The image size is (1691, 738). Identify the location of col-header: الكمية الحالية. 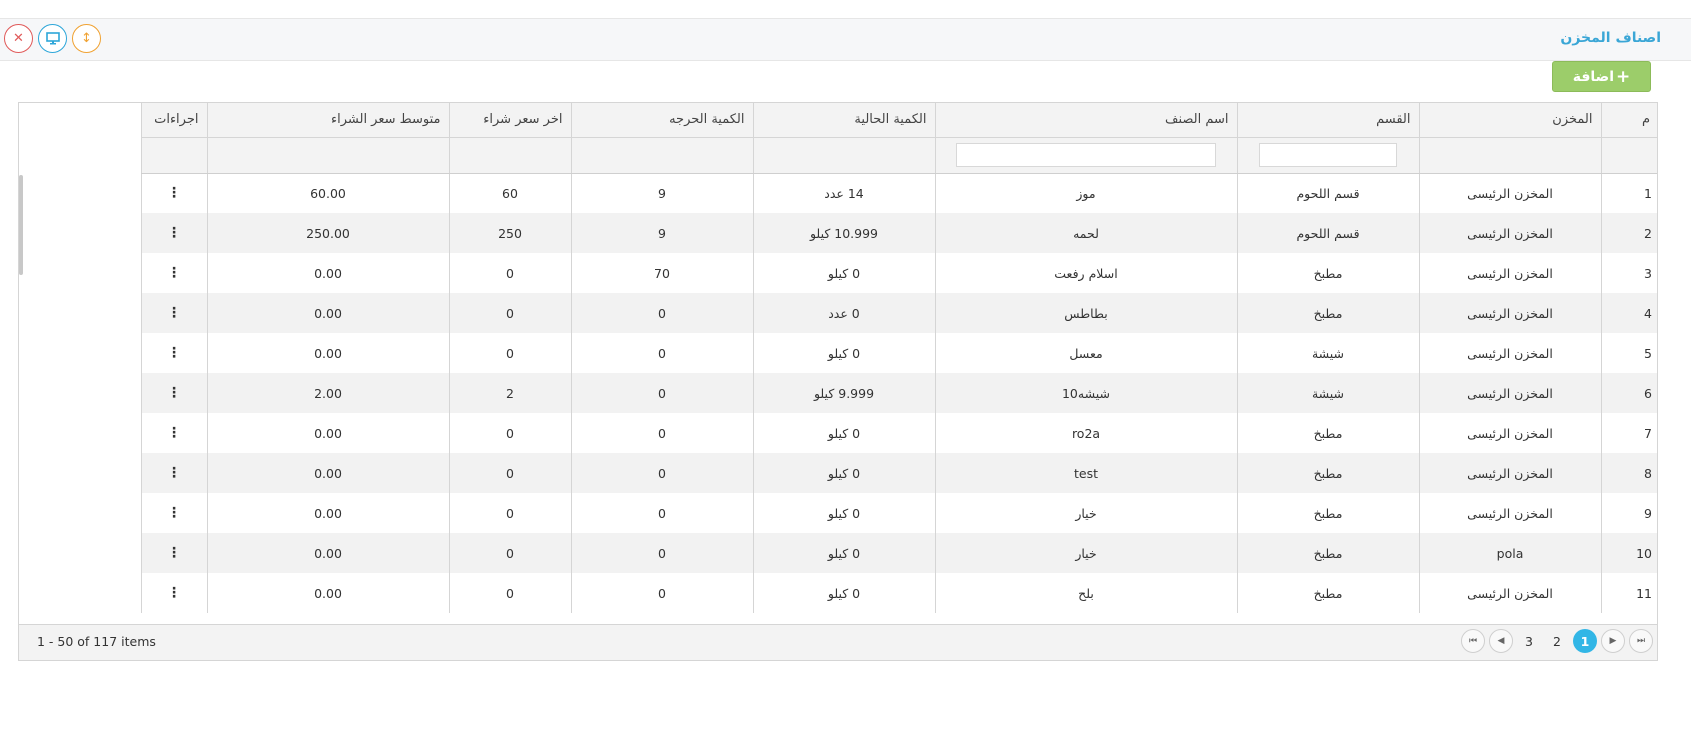
(843, 120).